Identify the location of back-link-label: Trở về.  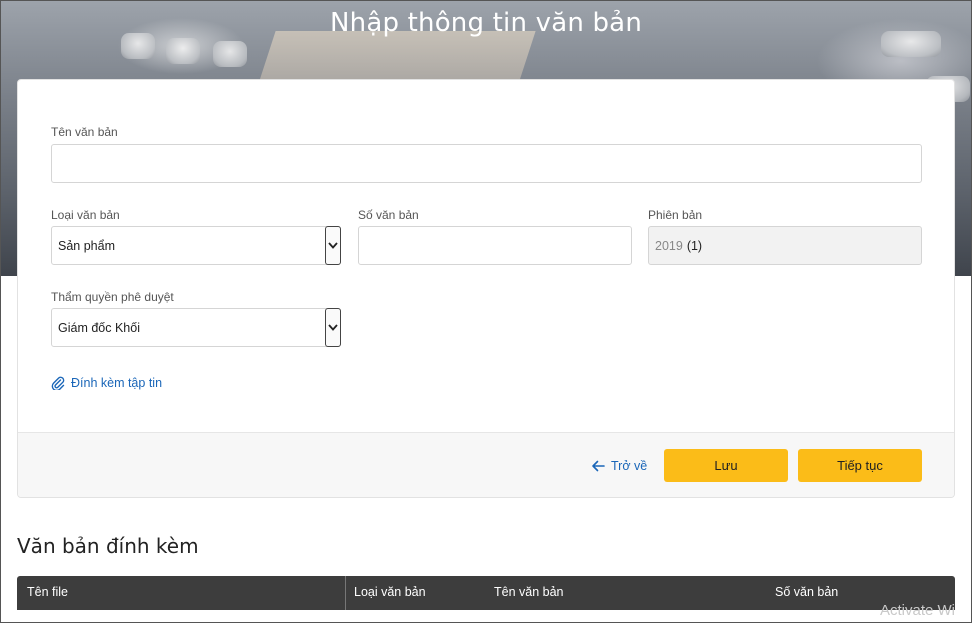
(629, 466).